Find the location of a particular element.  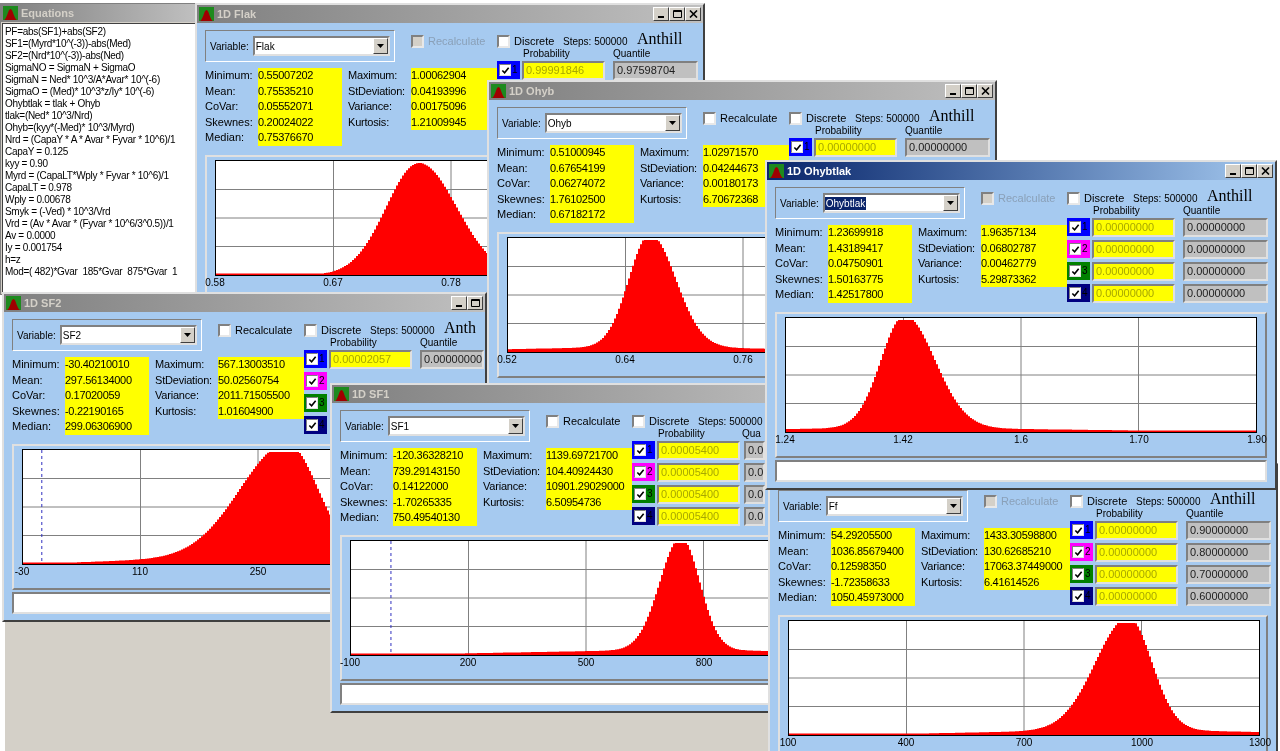

stat-value: 0.67182172 is located at coordinates (592, 215).